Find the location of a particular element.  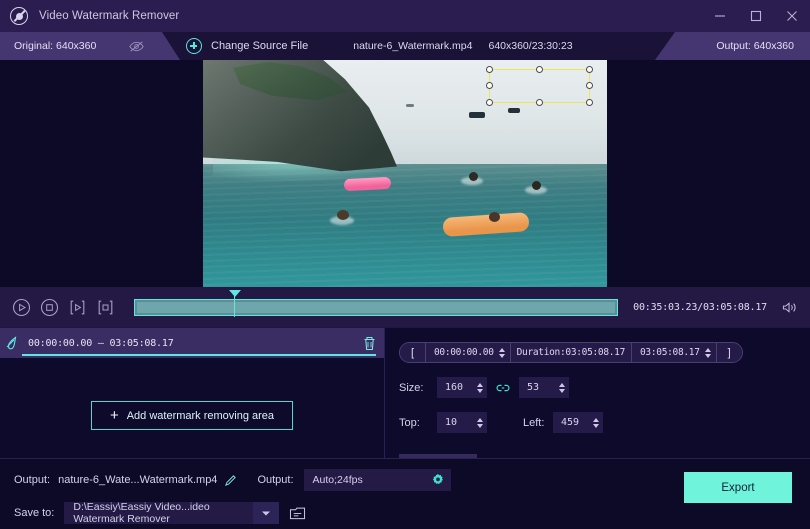

watermark-logo-icon is located at coordinates (19, 16).